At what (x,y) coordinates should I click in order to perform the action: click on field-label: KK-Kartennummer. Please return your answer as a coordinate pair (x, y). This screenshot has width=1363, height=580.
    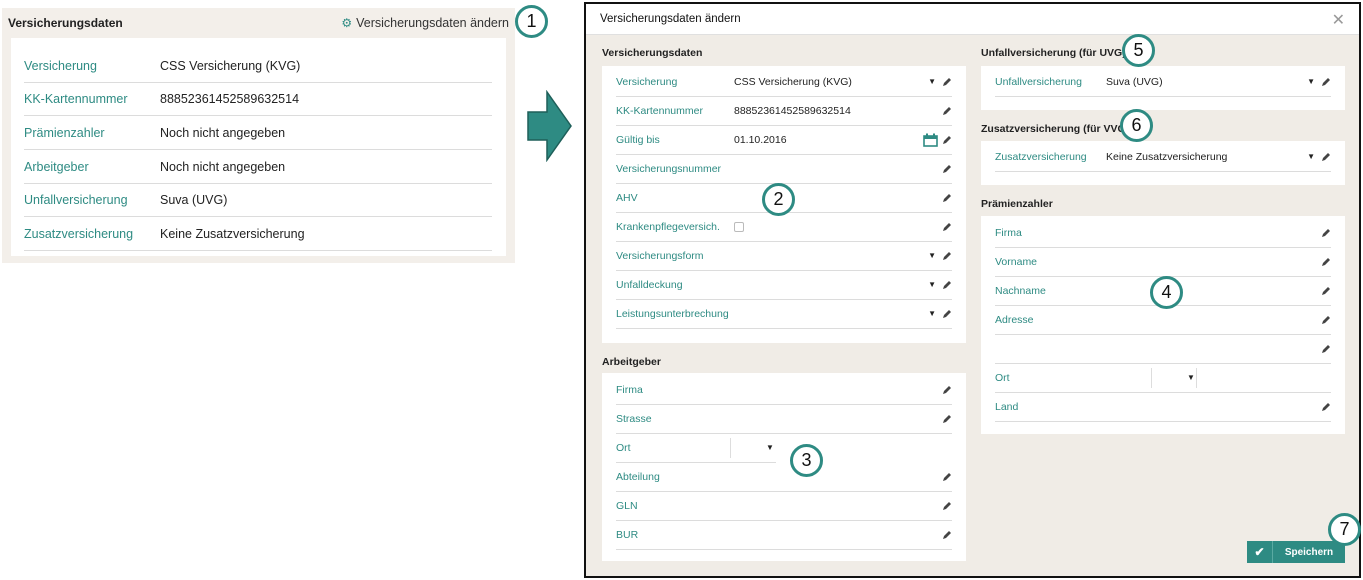
    Looking at the image, I should click on (659, 111).